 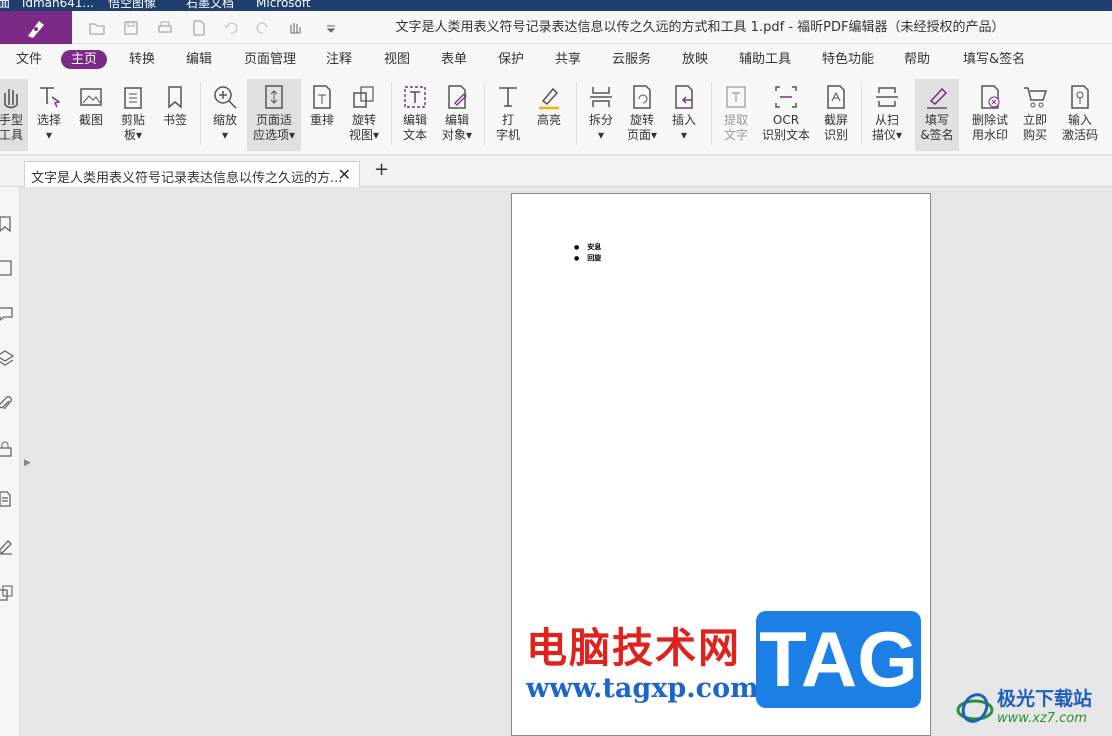 I want to click on menu-view: 视图, so click(x=397, y=59).